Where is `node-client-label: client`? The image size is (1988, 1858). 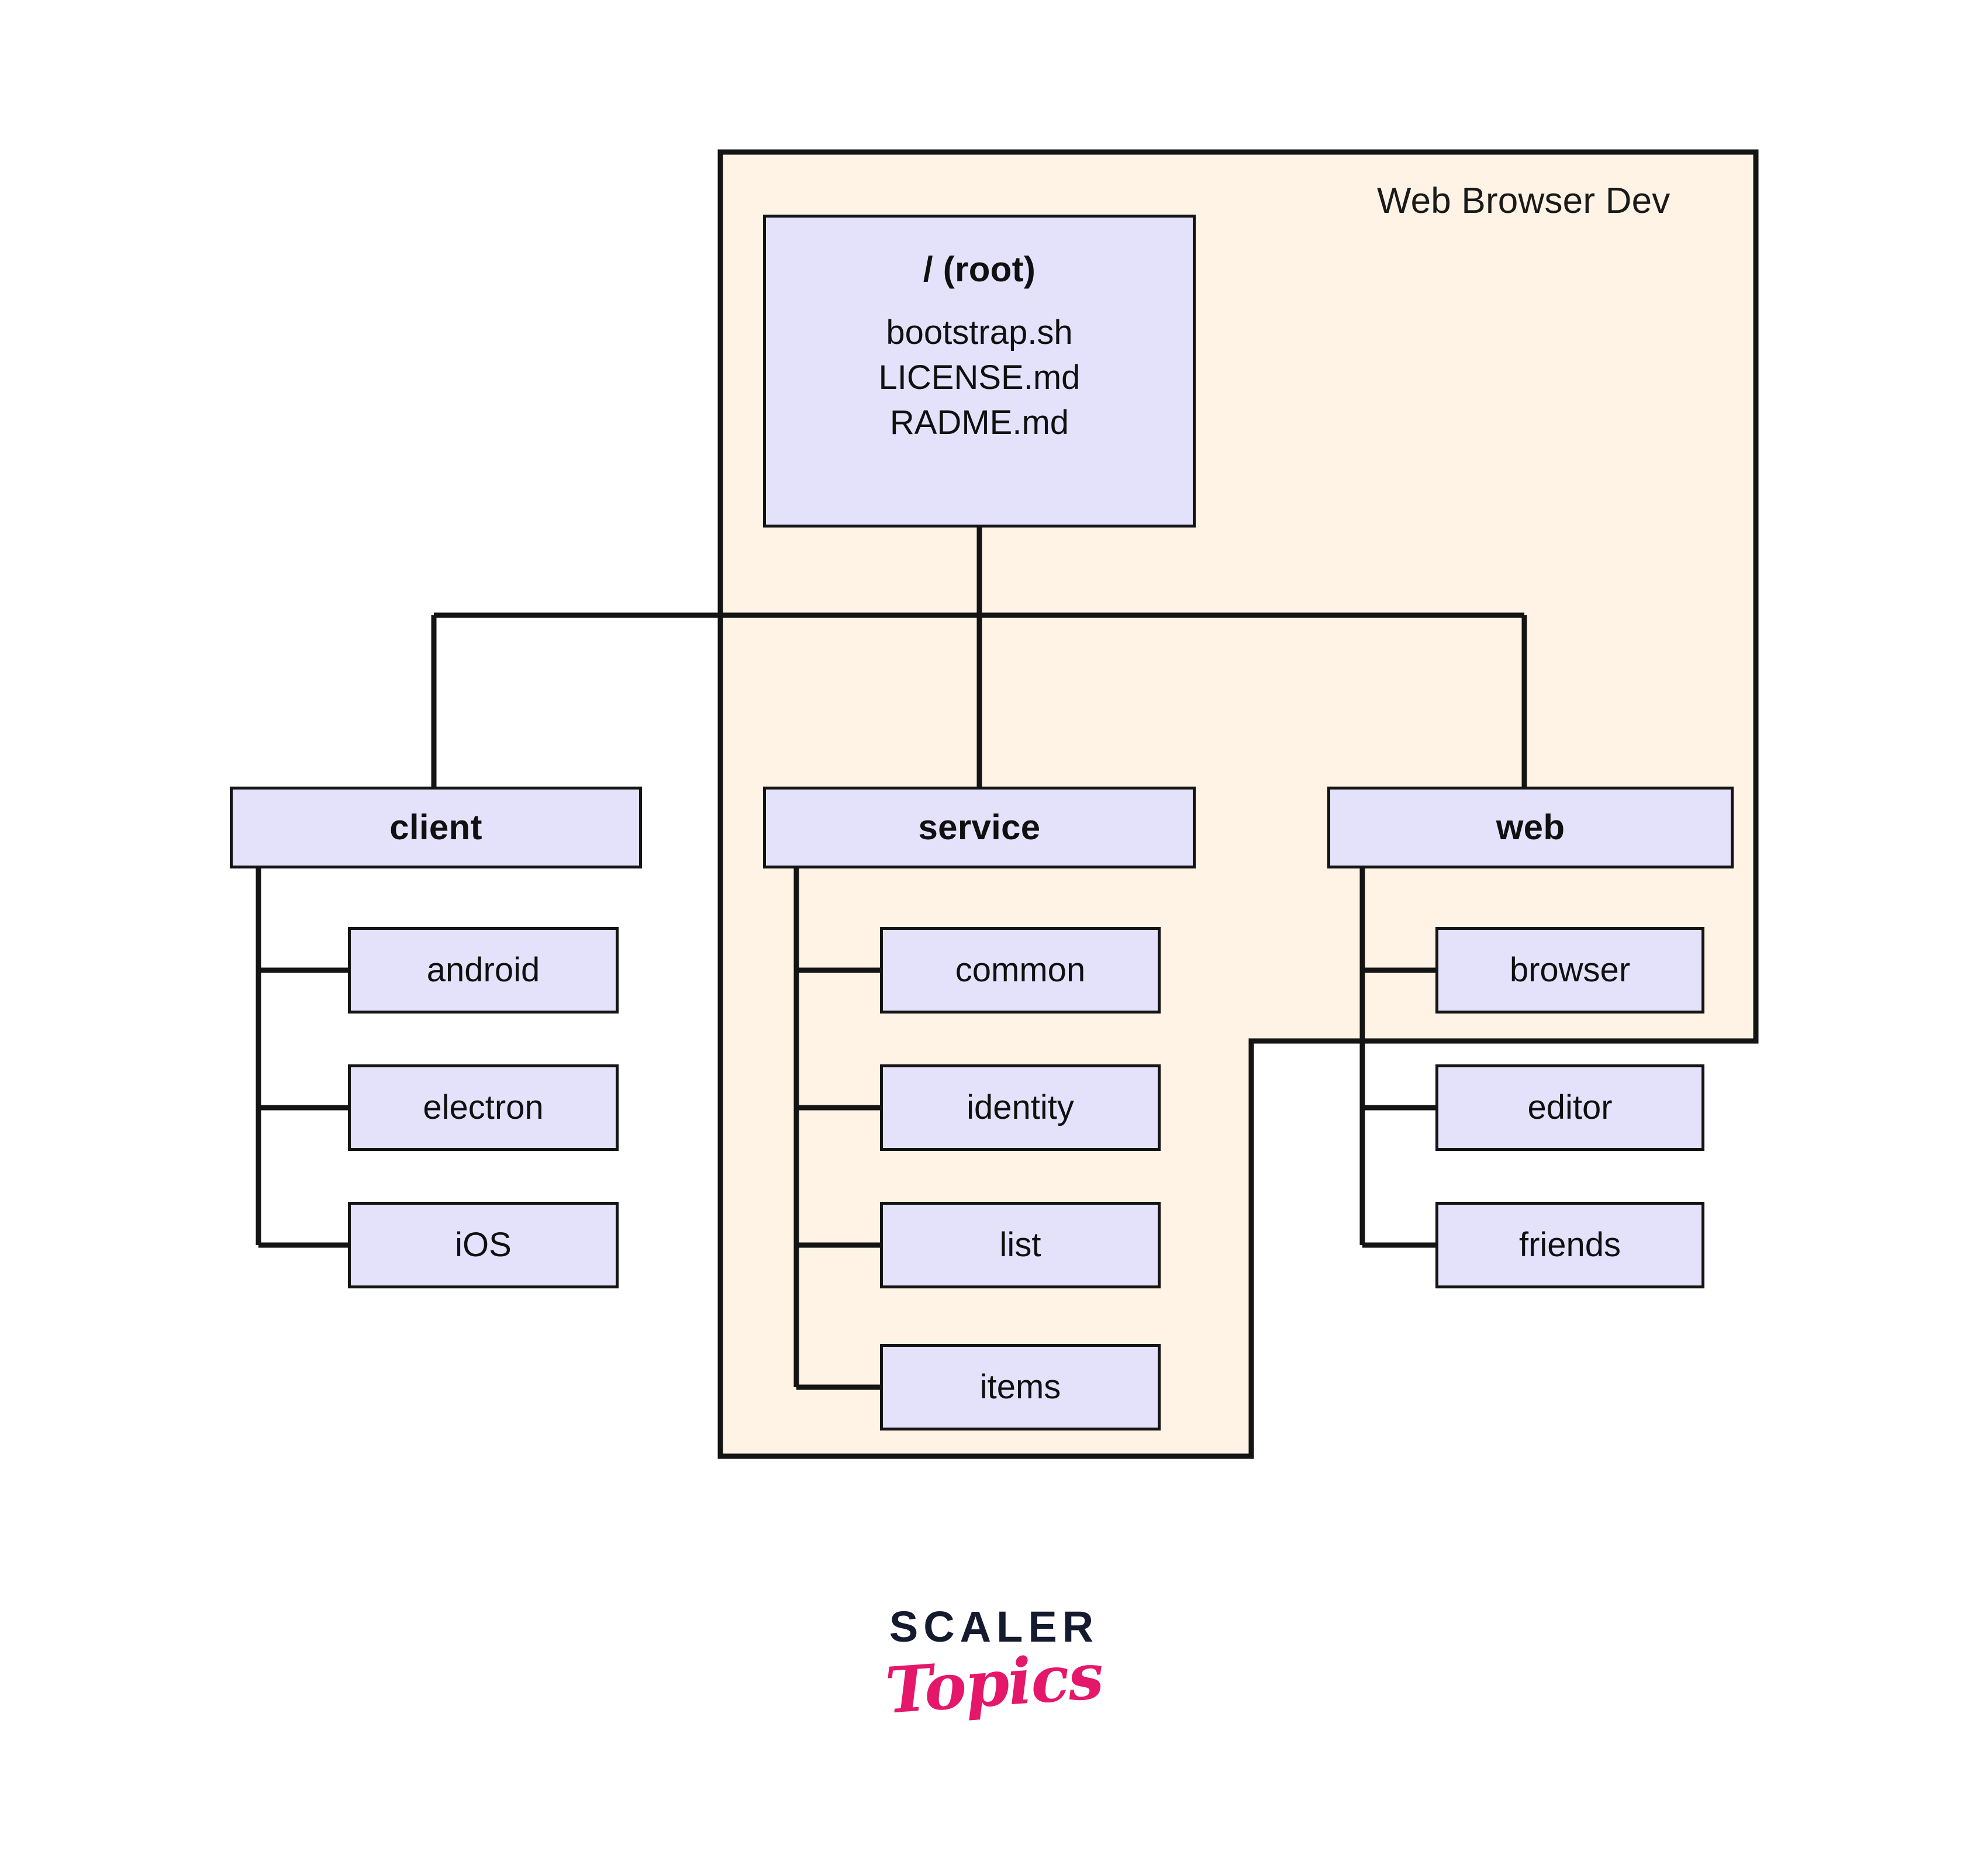
node-client-label: client is located at coordinates (436, 827).